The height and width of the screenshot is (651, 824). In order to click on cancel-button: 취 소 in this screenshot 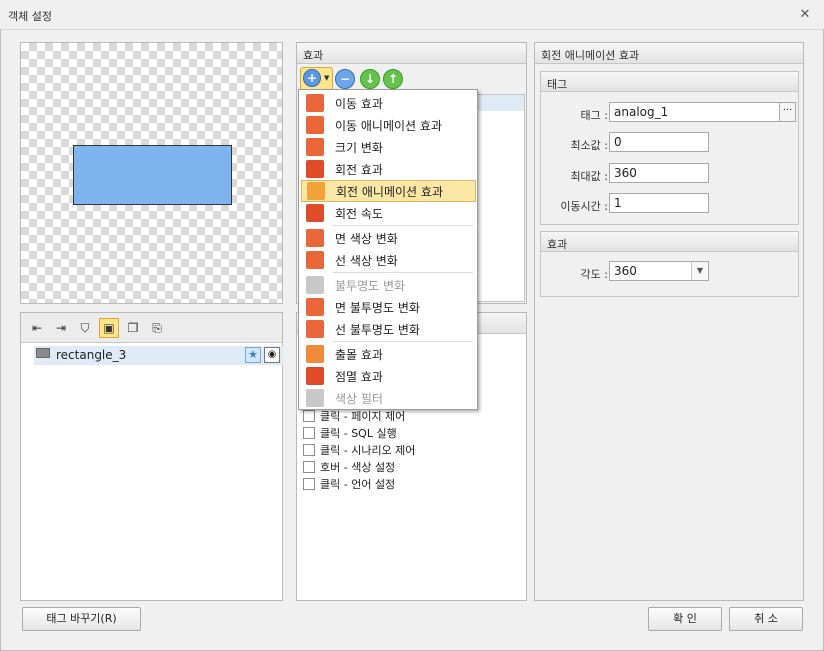, I will do `click(766, 619)`.